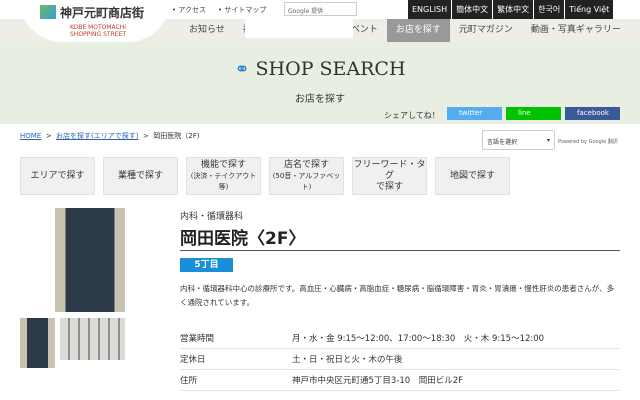 The height and width of the screenshot is (400, 640). Describe the element at coordinates (576, 30) in the screenshot. I see `nav-gallery: 動画・写真ギャラリー` at that location.